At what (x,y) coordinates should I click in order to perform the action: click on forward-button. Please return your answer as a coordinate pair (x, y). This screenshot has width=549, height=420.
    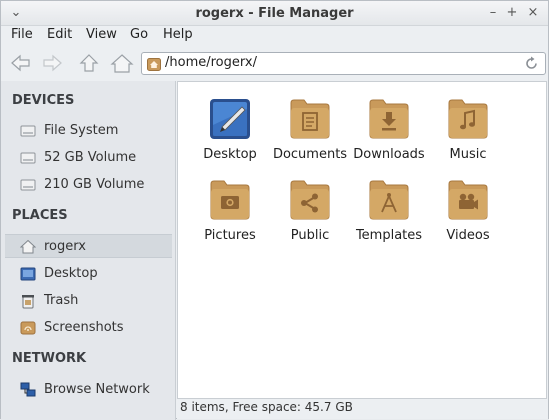
    Looking at the image, I should click on (52, 63).